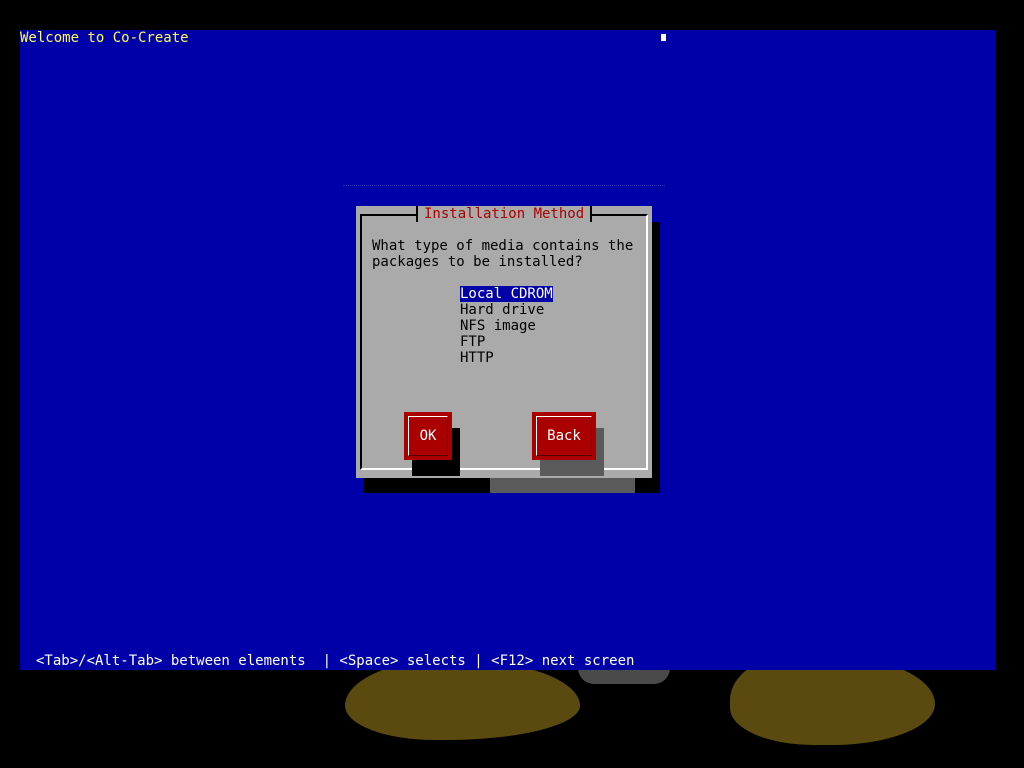  What do you see at coordinates (506, 294) in the screenshot?
I see `method-label: Local CDROM` at bounding box center [506, 294].